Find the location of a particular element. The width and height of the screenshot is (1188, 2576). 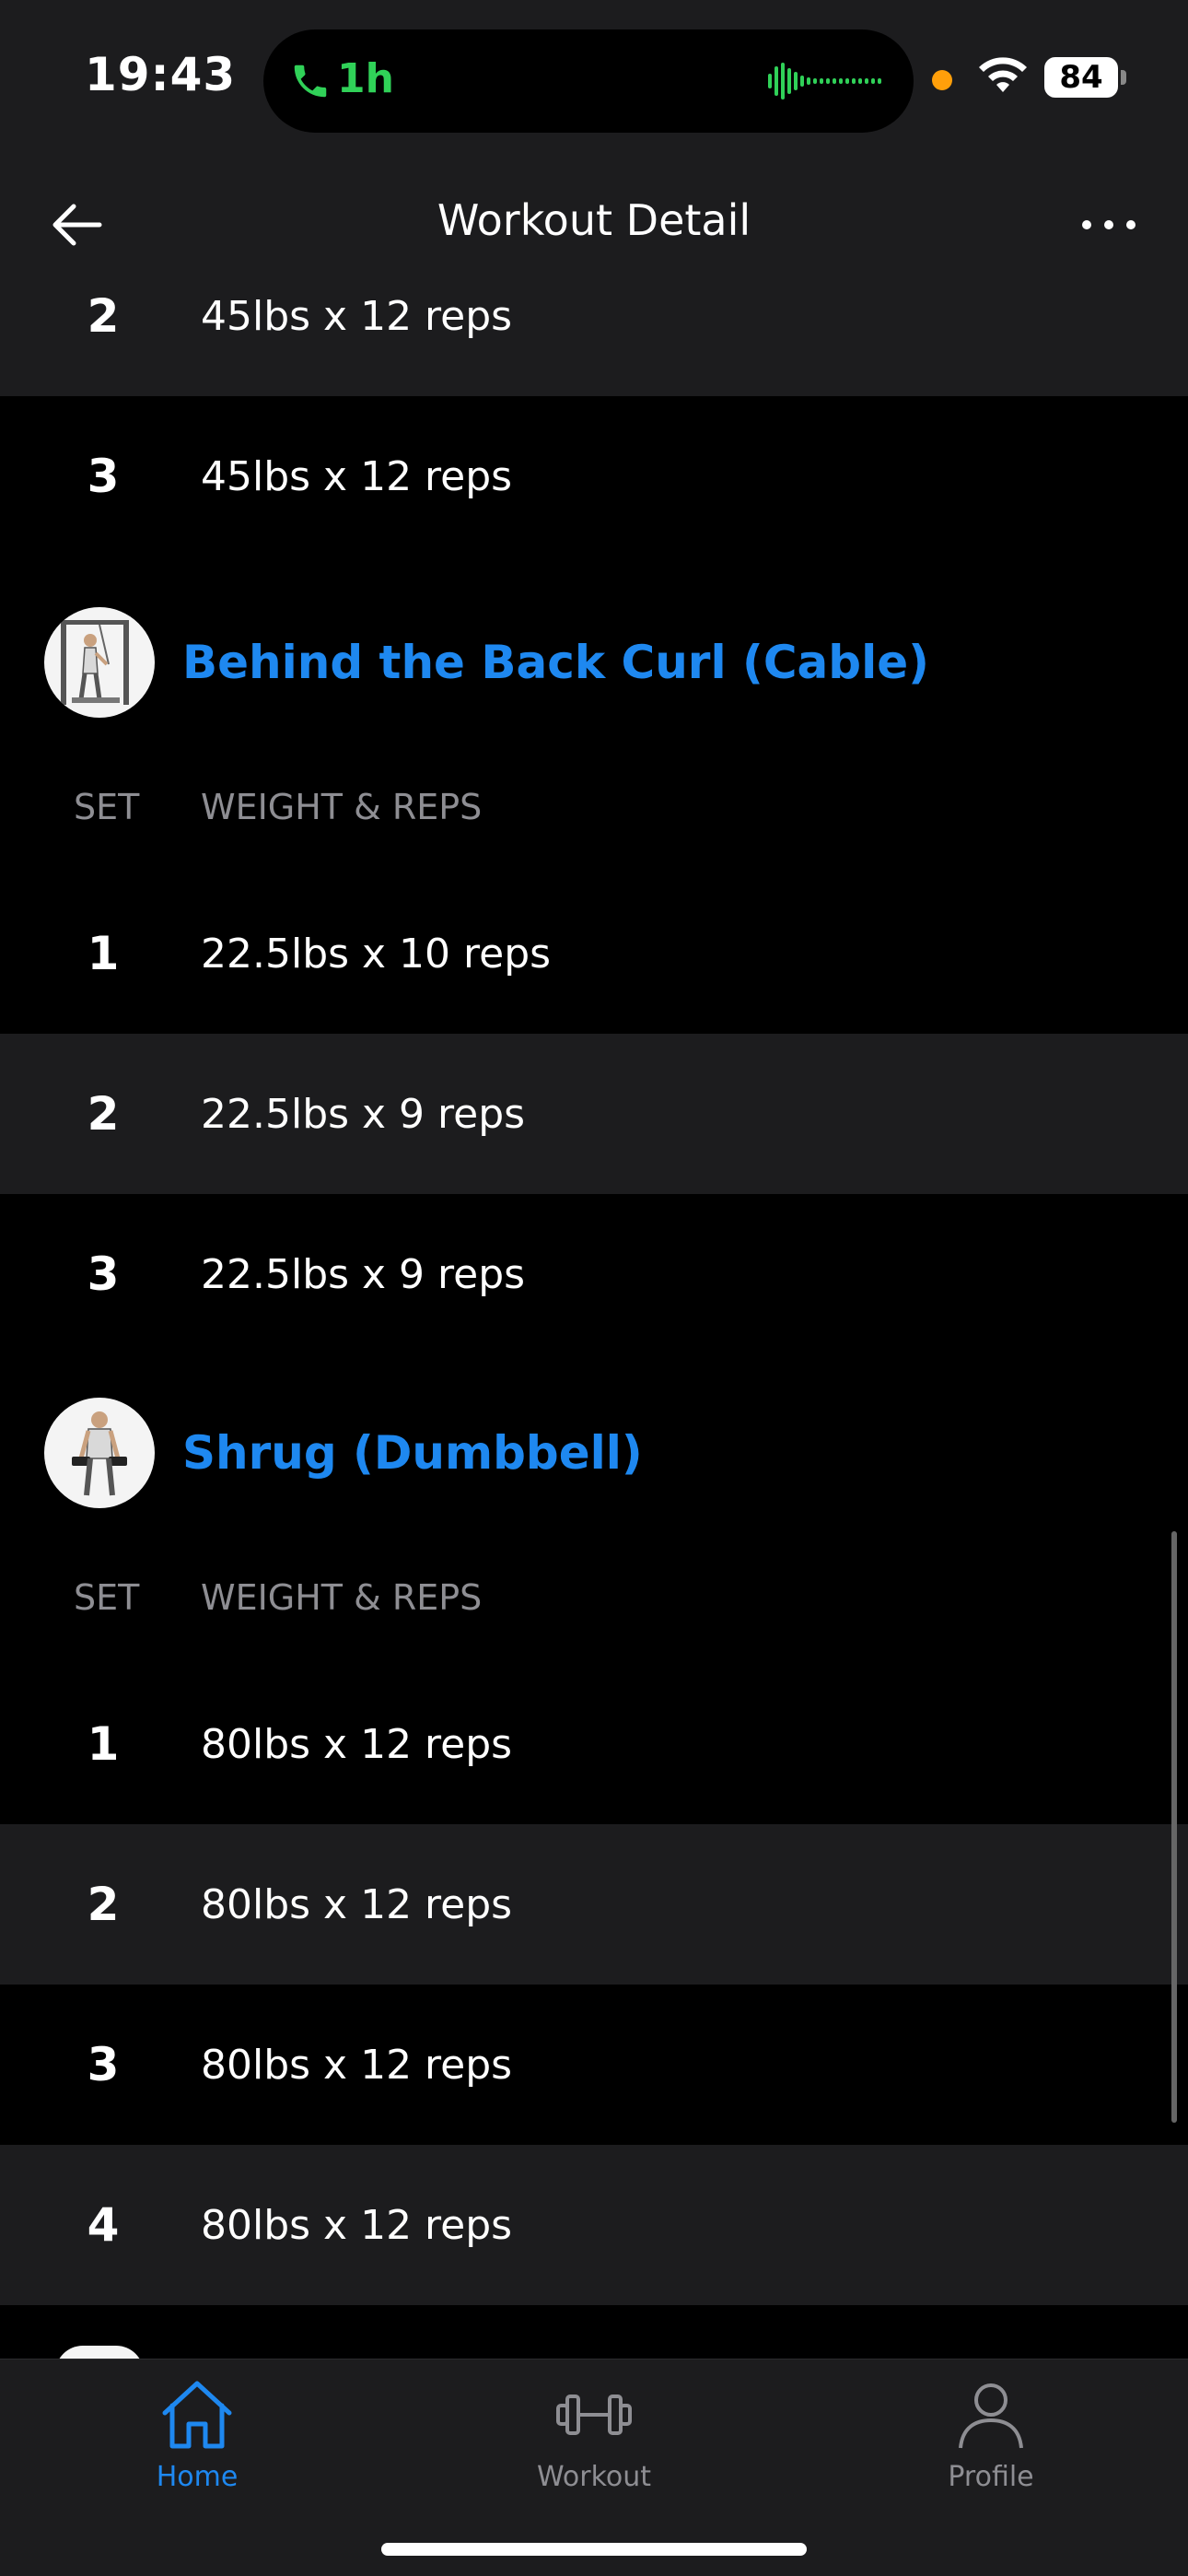

set-row: 2 22.5lbs x 9 reps is located at coordinates (594, 1114).